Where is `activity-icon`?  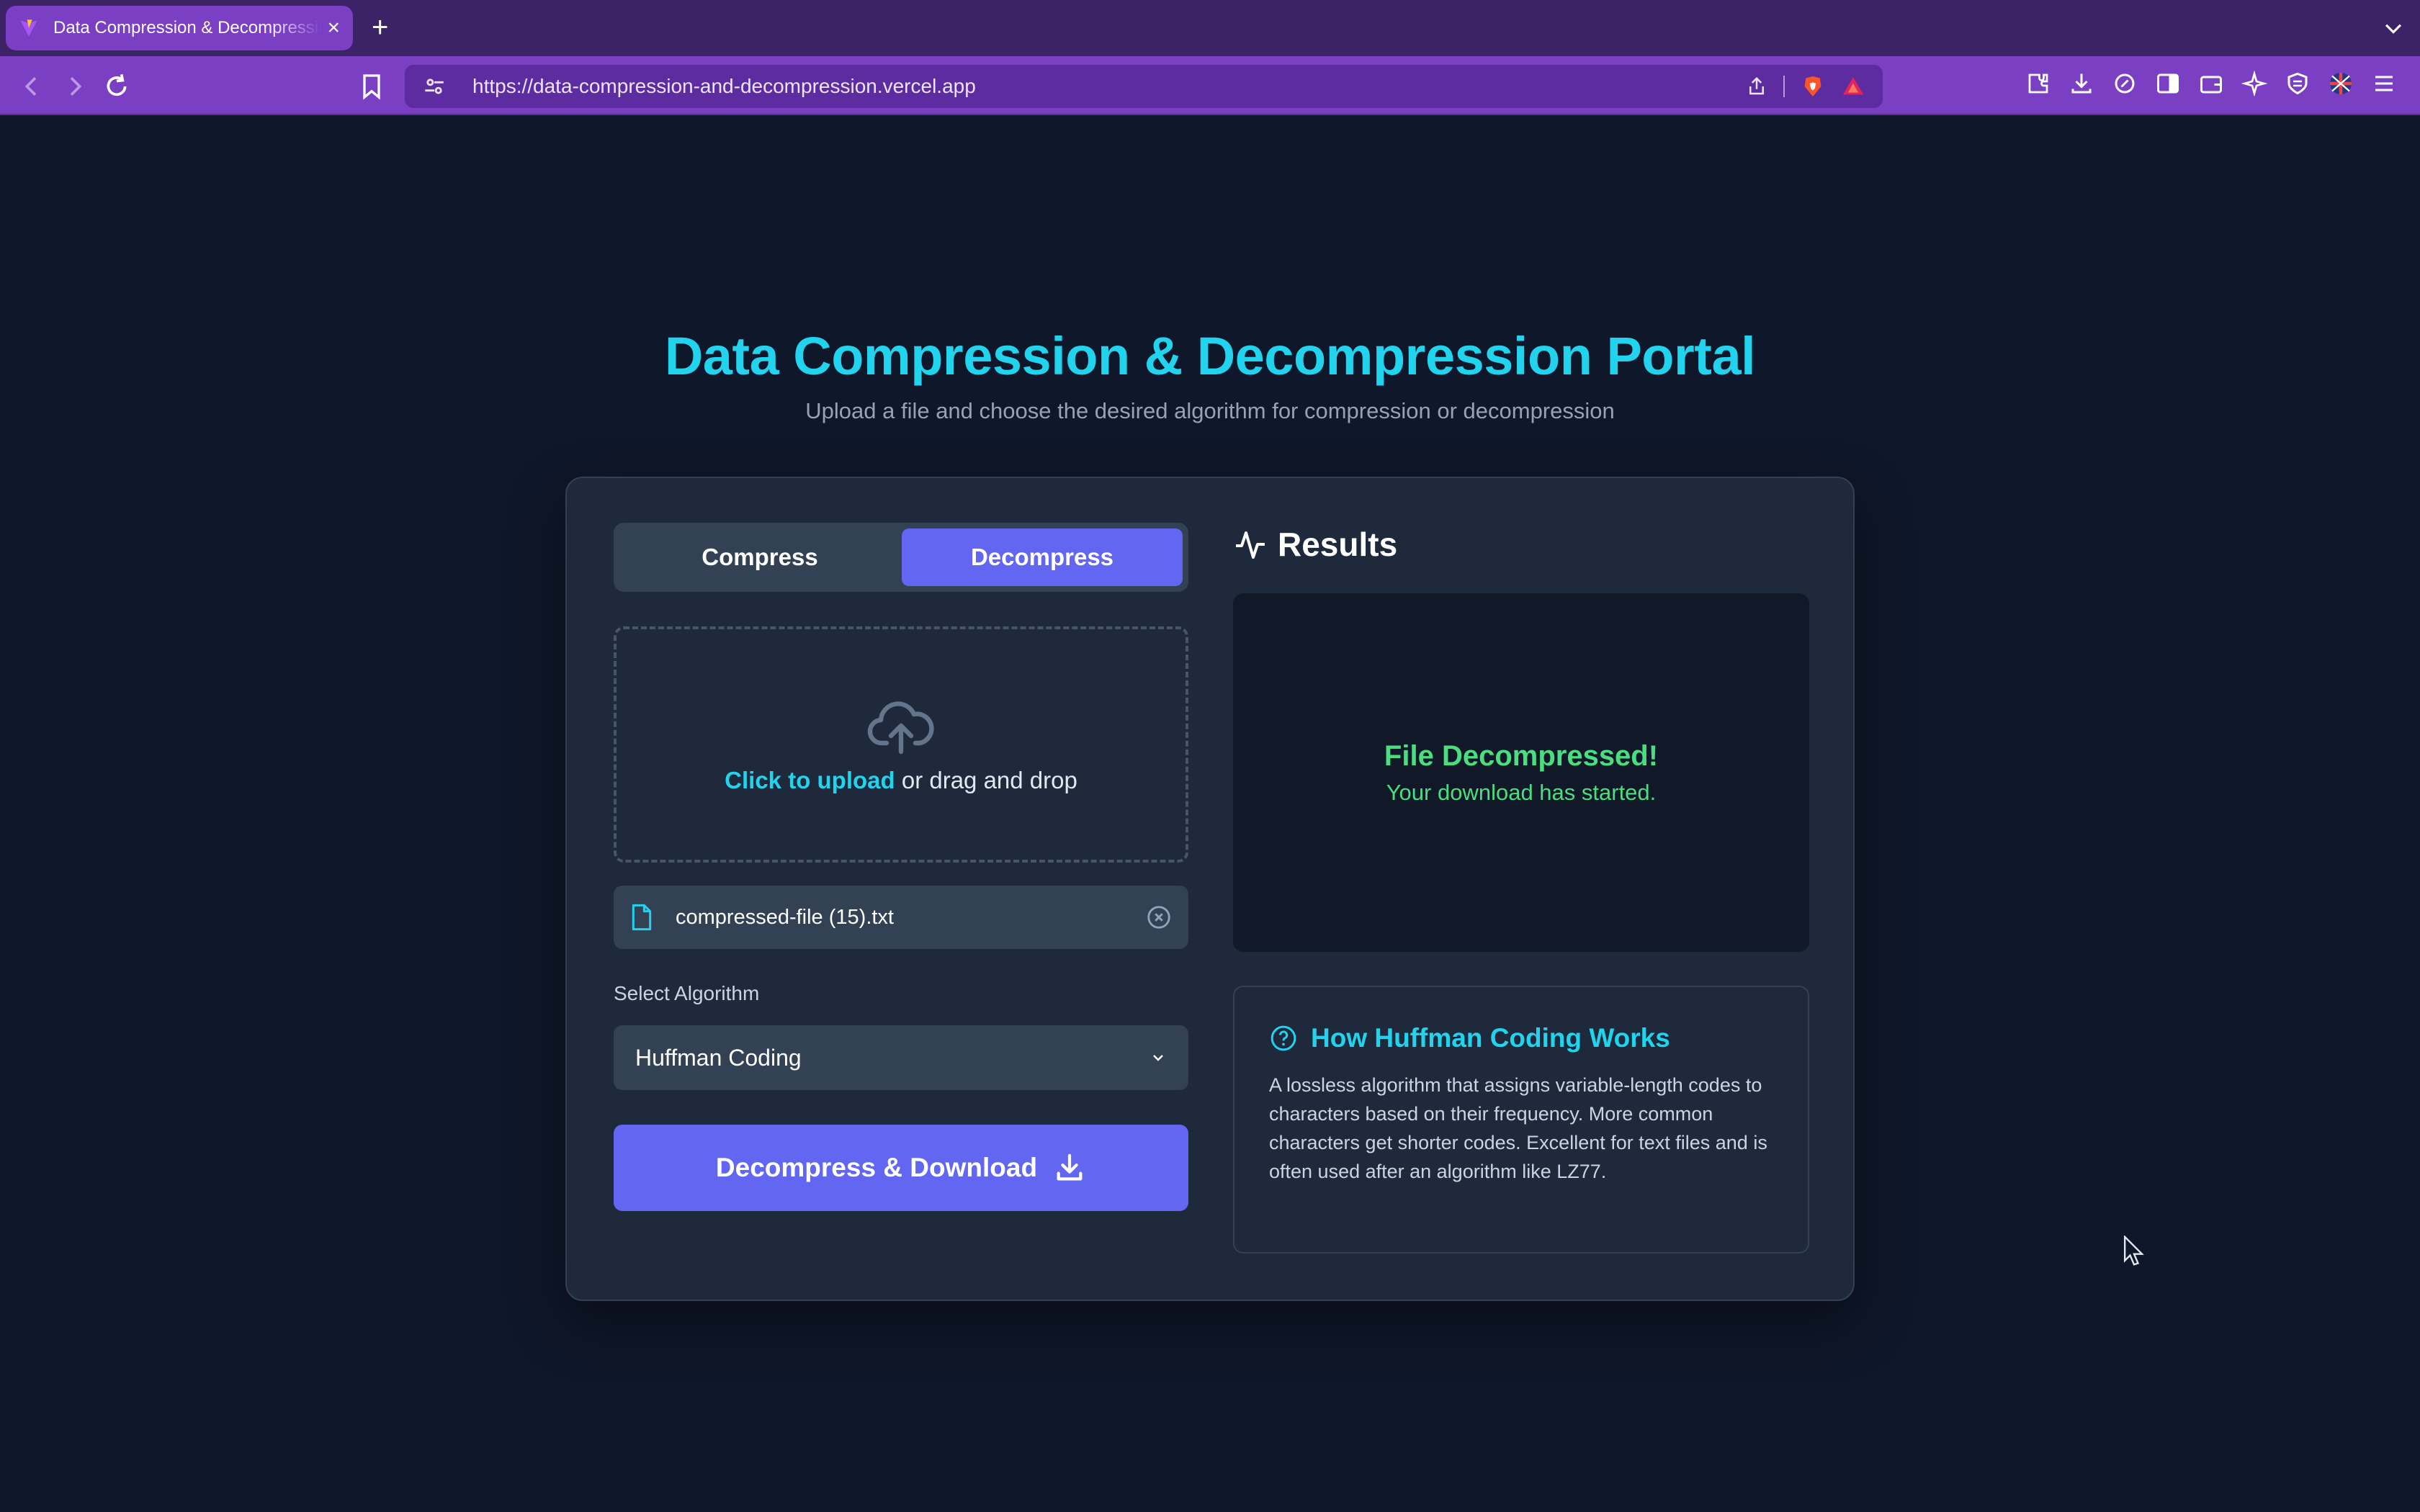
activity-icon is located at coordinates (1250, 545).